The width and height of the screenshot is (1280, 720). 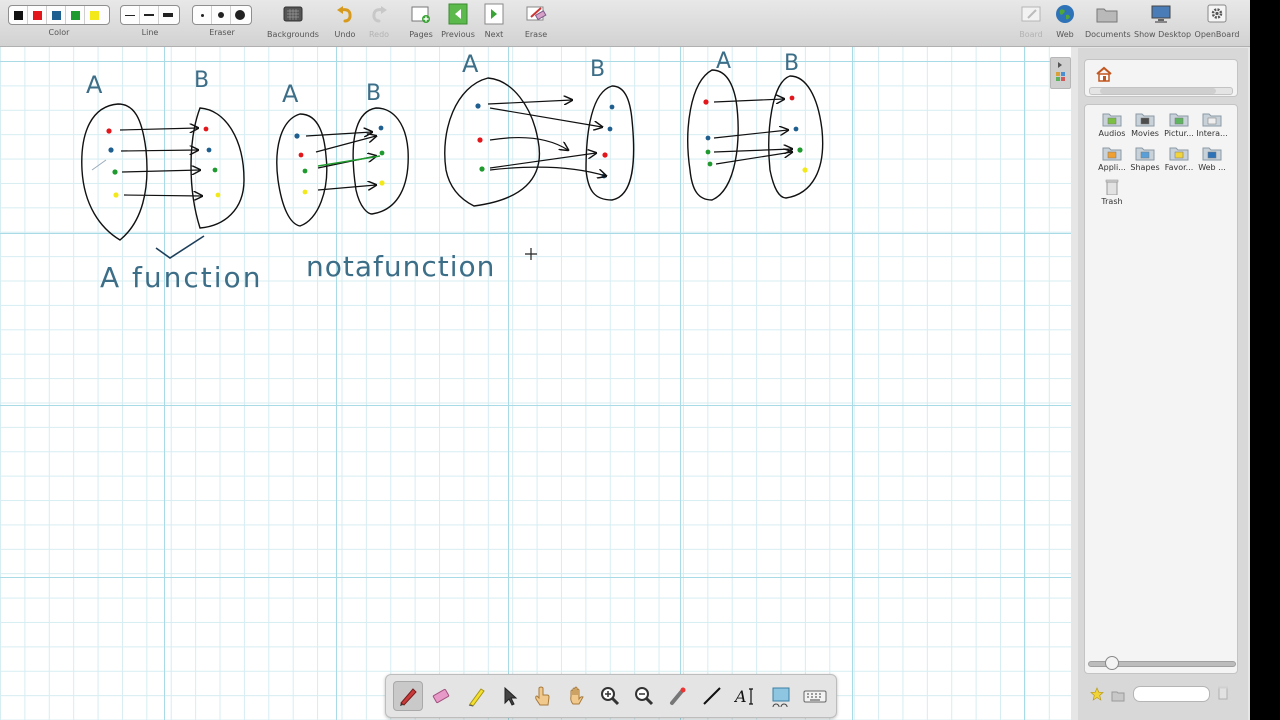 I want to click on library-navigation, so click(x=1161, y=78).